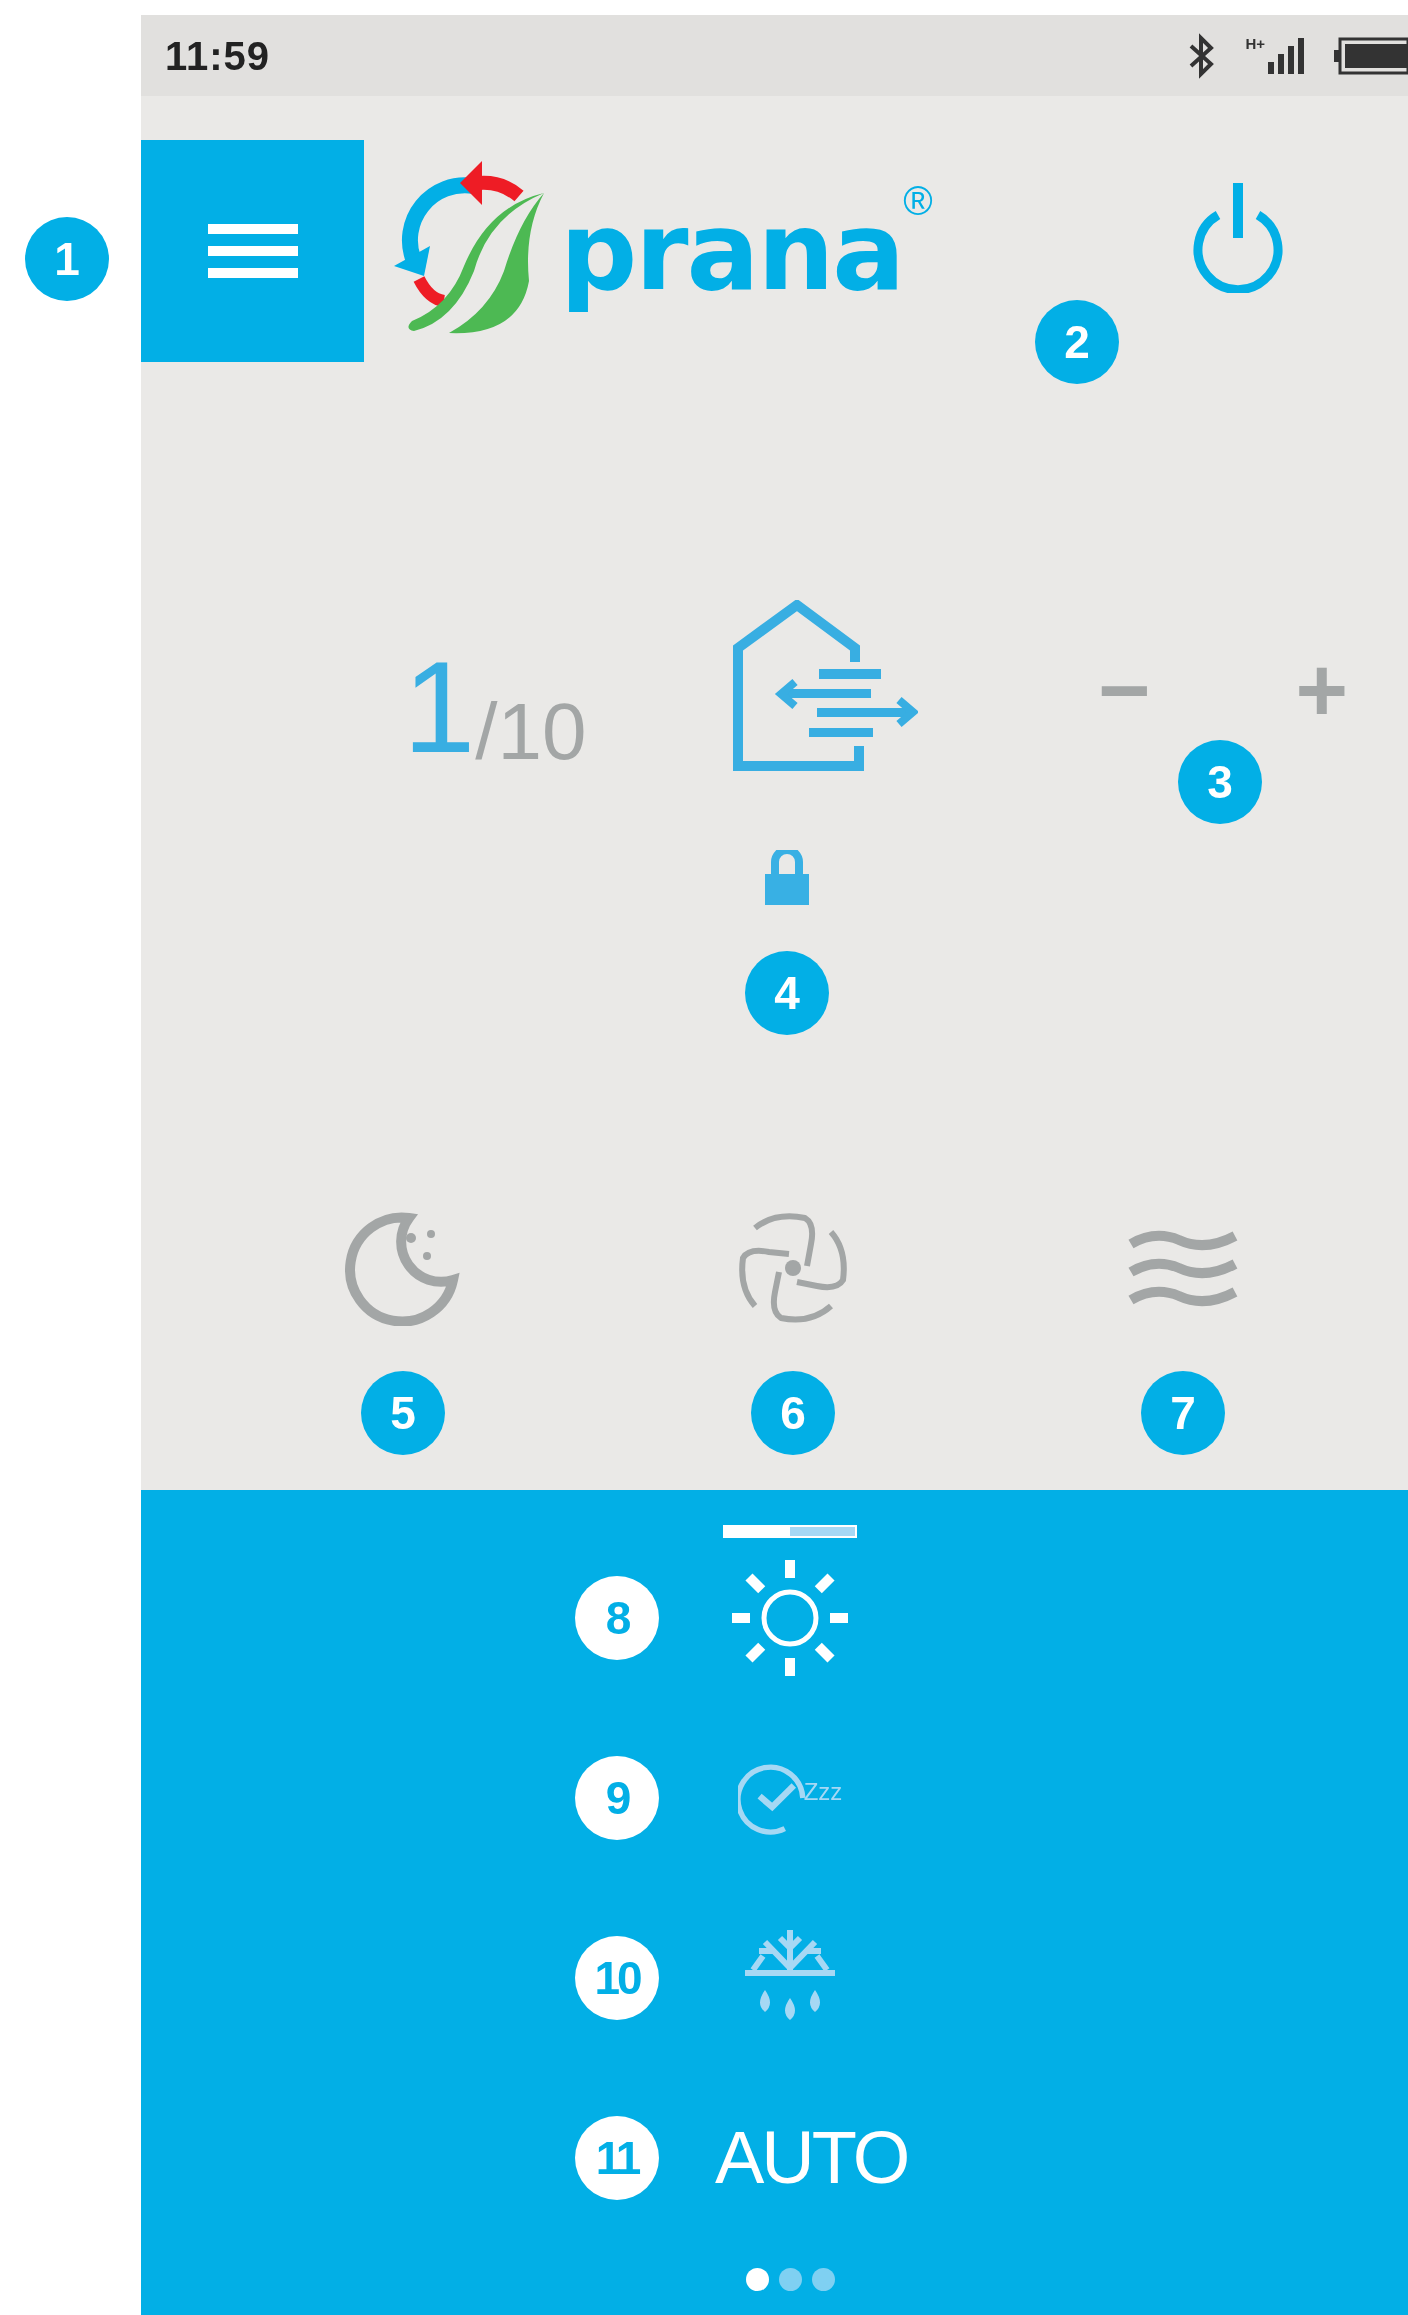  Describe the element at coordinates (825, 686) in the screenshot. I see `house-airflow-icon` at that location.